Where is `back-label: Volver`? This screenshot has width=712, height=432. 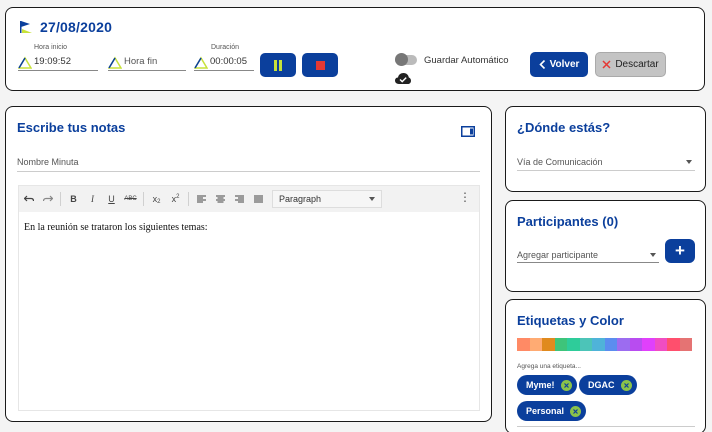
back-label: Volver is located at coordinates (564, 64).